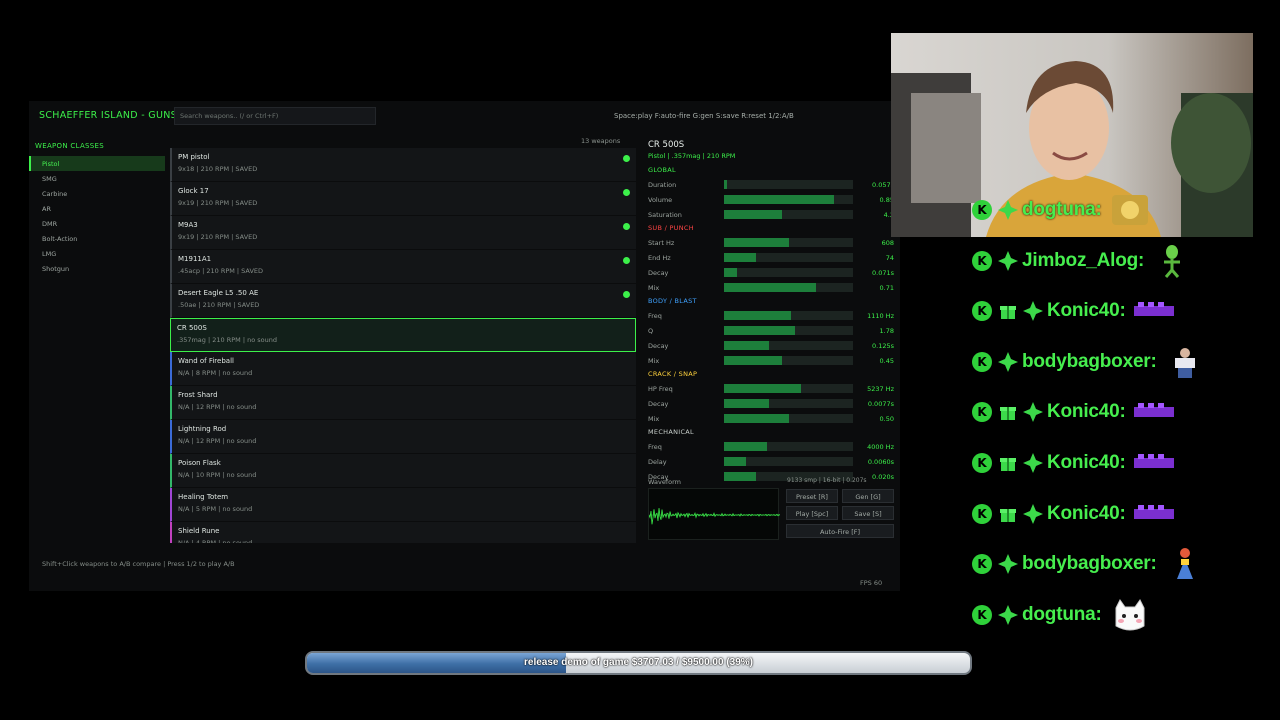  Describe the element at coordinates (403, 471) in the screenshot. I see `weapon-row: Poison Flask N/A | 10 RPM | no sound` at that location.